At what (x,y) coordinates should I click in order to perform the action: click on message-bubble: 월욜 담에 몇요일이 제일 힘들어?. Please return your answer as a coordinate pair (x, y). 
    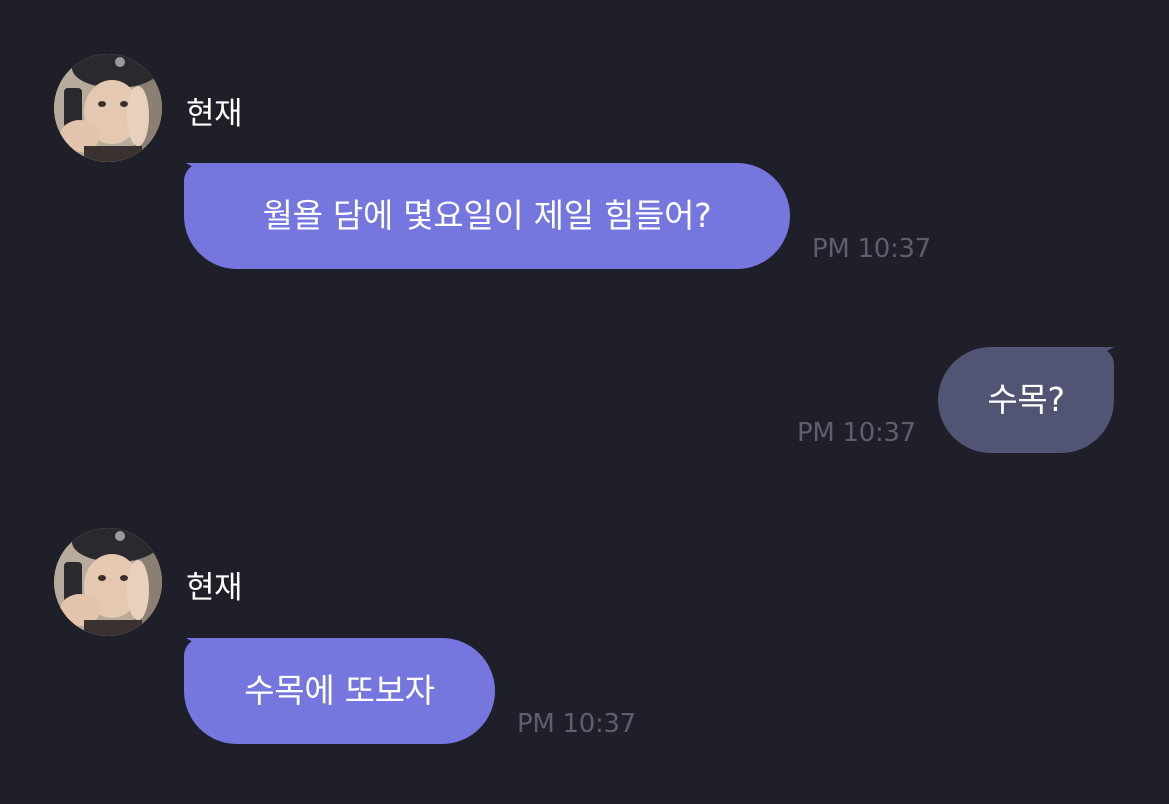
    Looking at the image, I should click on (487, 216).